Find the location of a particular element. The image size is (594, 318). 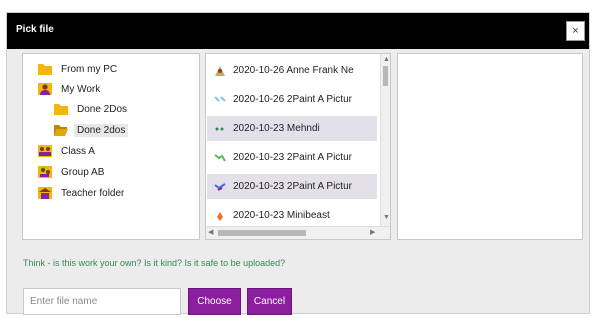

file-row: 2020-10-23 Minibeast is located at coordinates (292, 215).